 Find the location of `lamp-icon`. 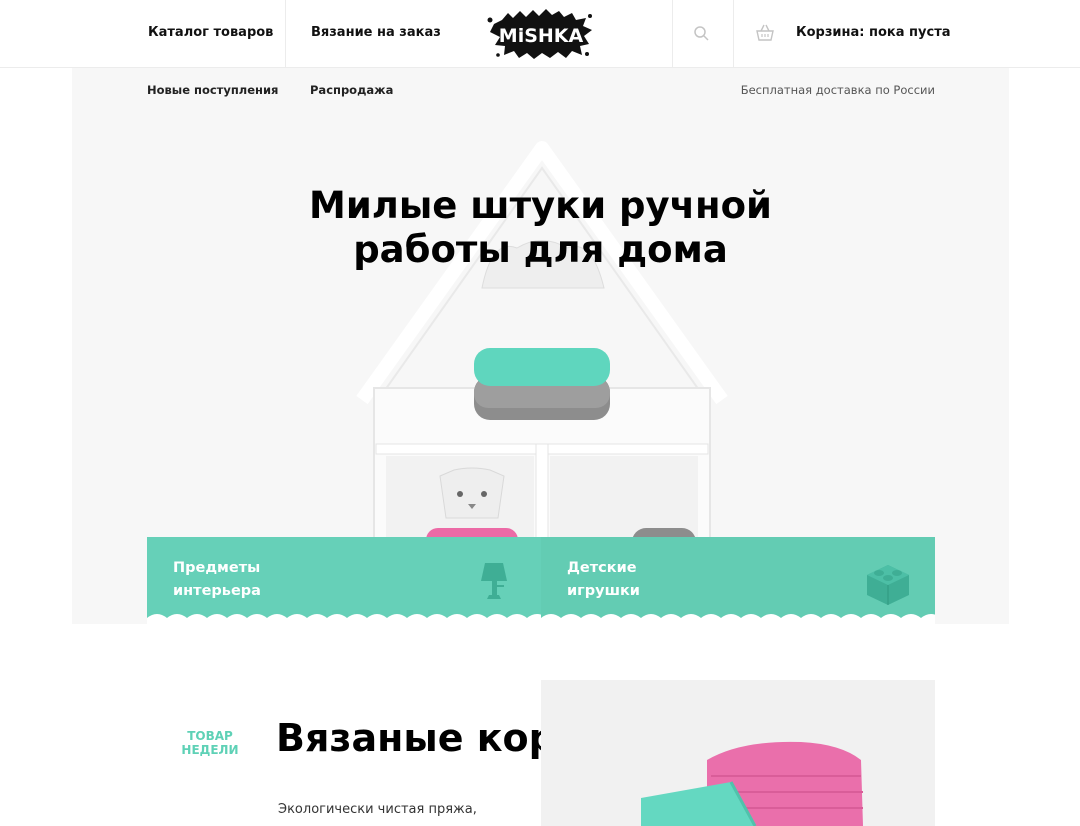

lamp-icon is located at coordinates (494, 581).